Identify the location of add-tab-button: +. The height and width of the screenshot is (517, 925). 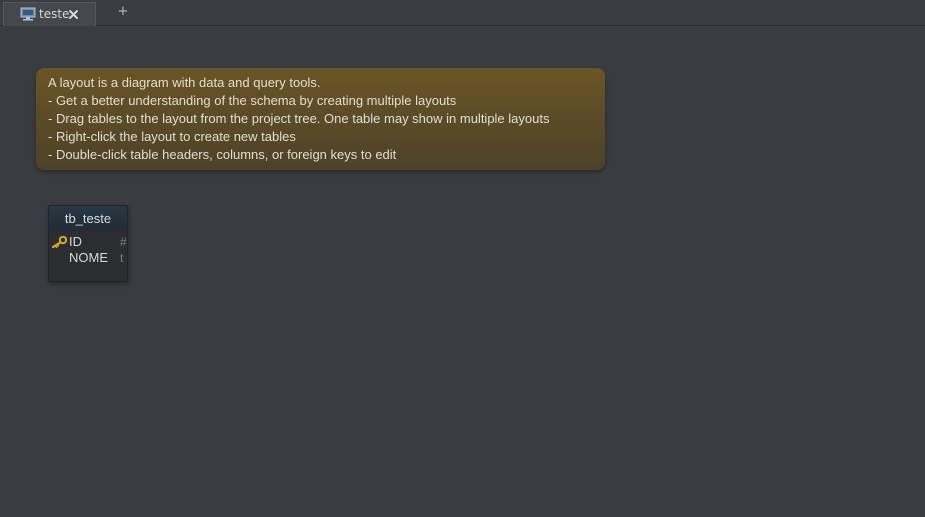
(123, 12).